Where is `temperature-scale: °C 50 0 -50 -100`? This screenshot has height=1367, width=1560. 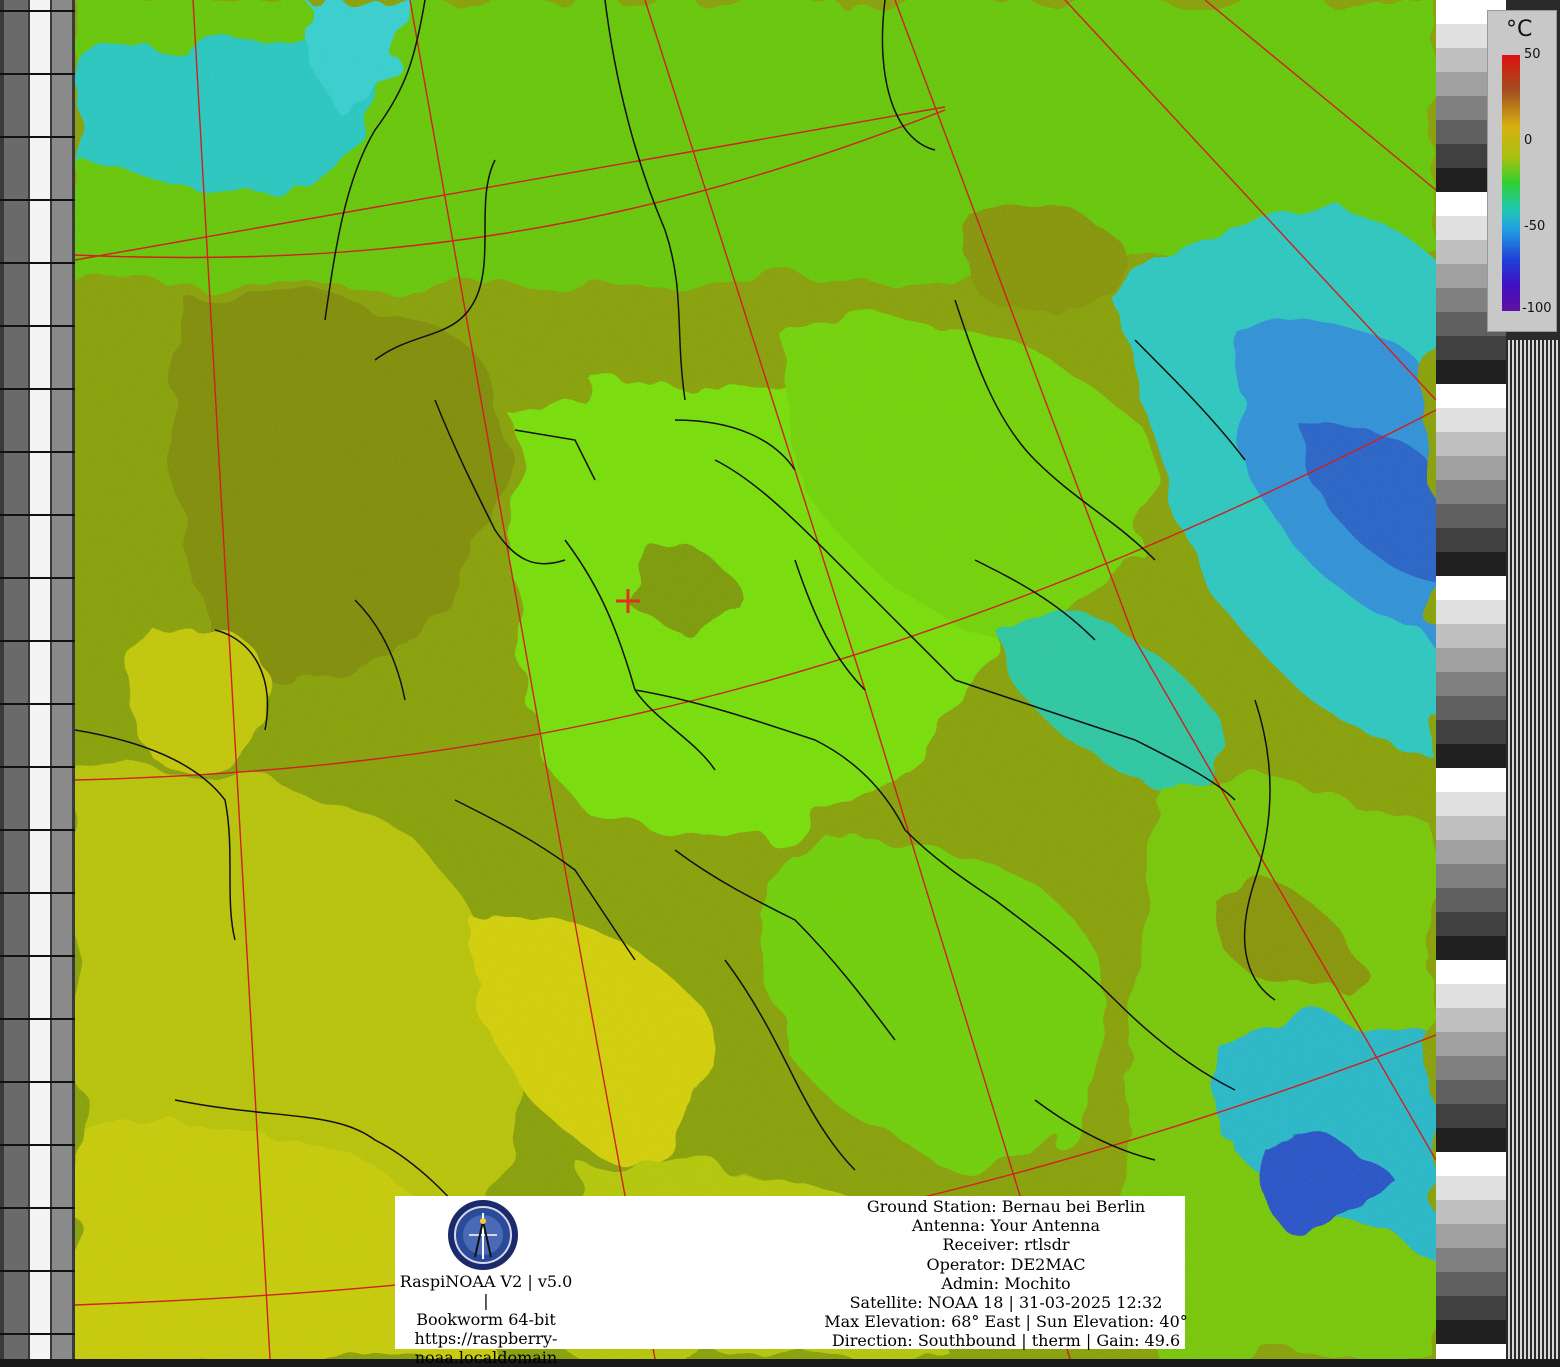
temperature-scale: °C 50 0 -50 -100 is located at coordinates (1522, 171).